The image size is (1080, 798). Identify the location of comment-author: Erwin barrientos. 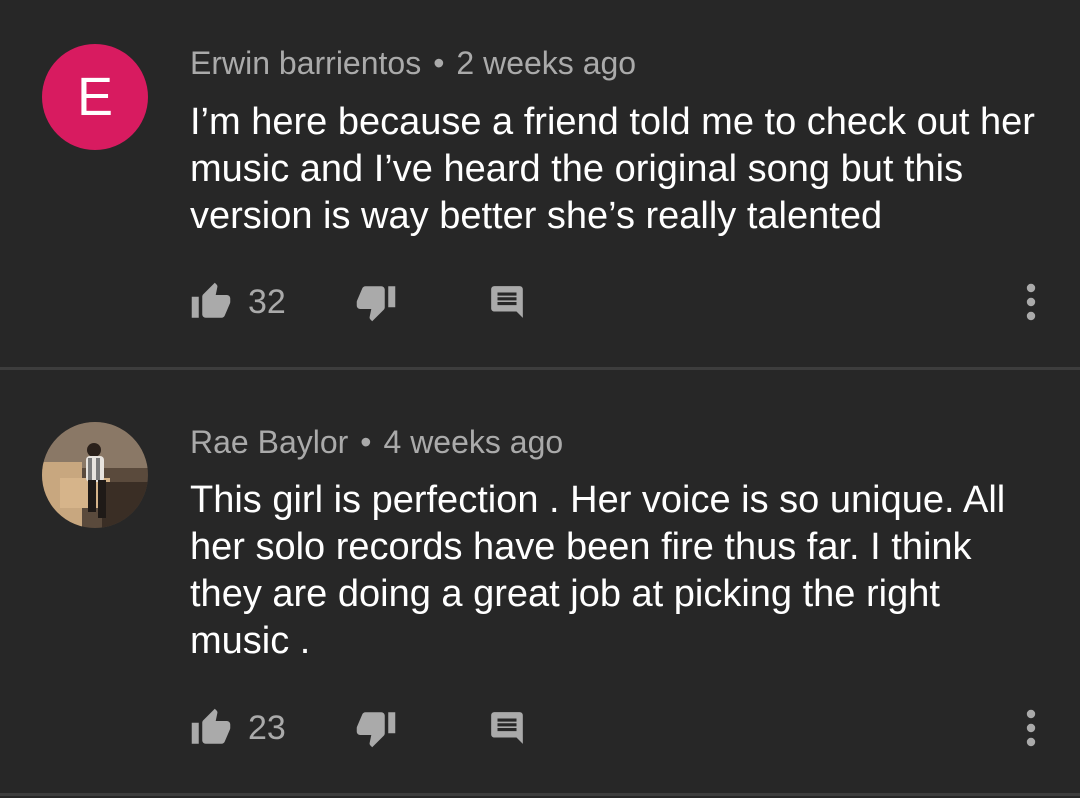
(305, 63).